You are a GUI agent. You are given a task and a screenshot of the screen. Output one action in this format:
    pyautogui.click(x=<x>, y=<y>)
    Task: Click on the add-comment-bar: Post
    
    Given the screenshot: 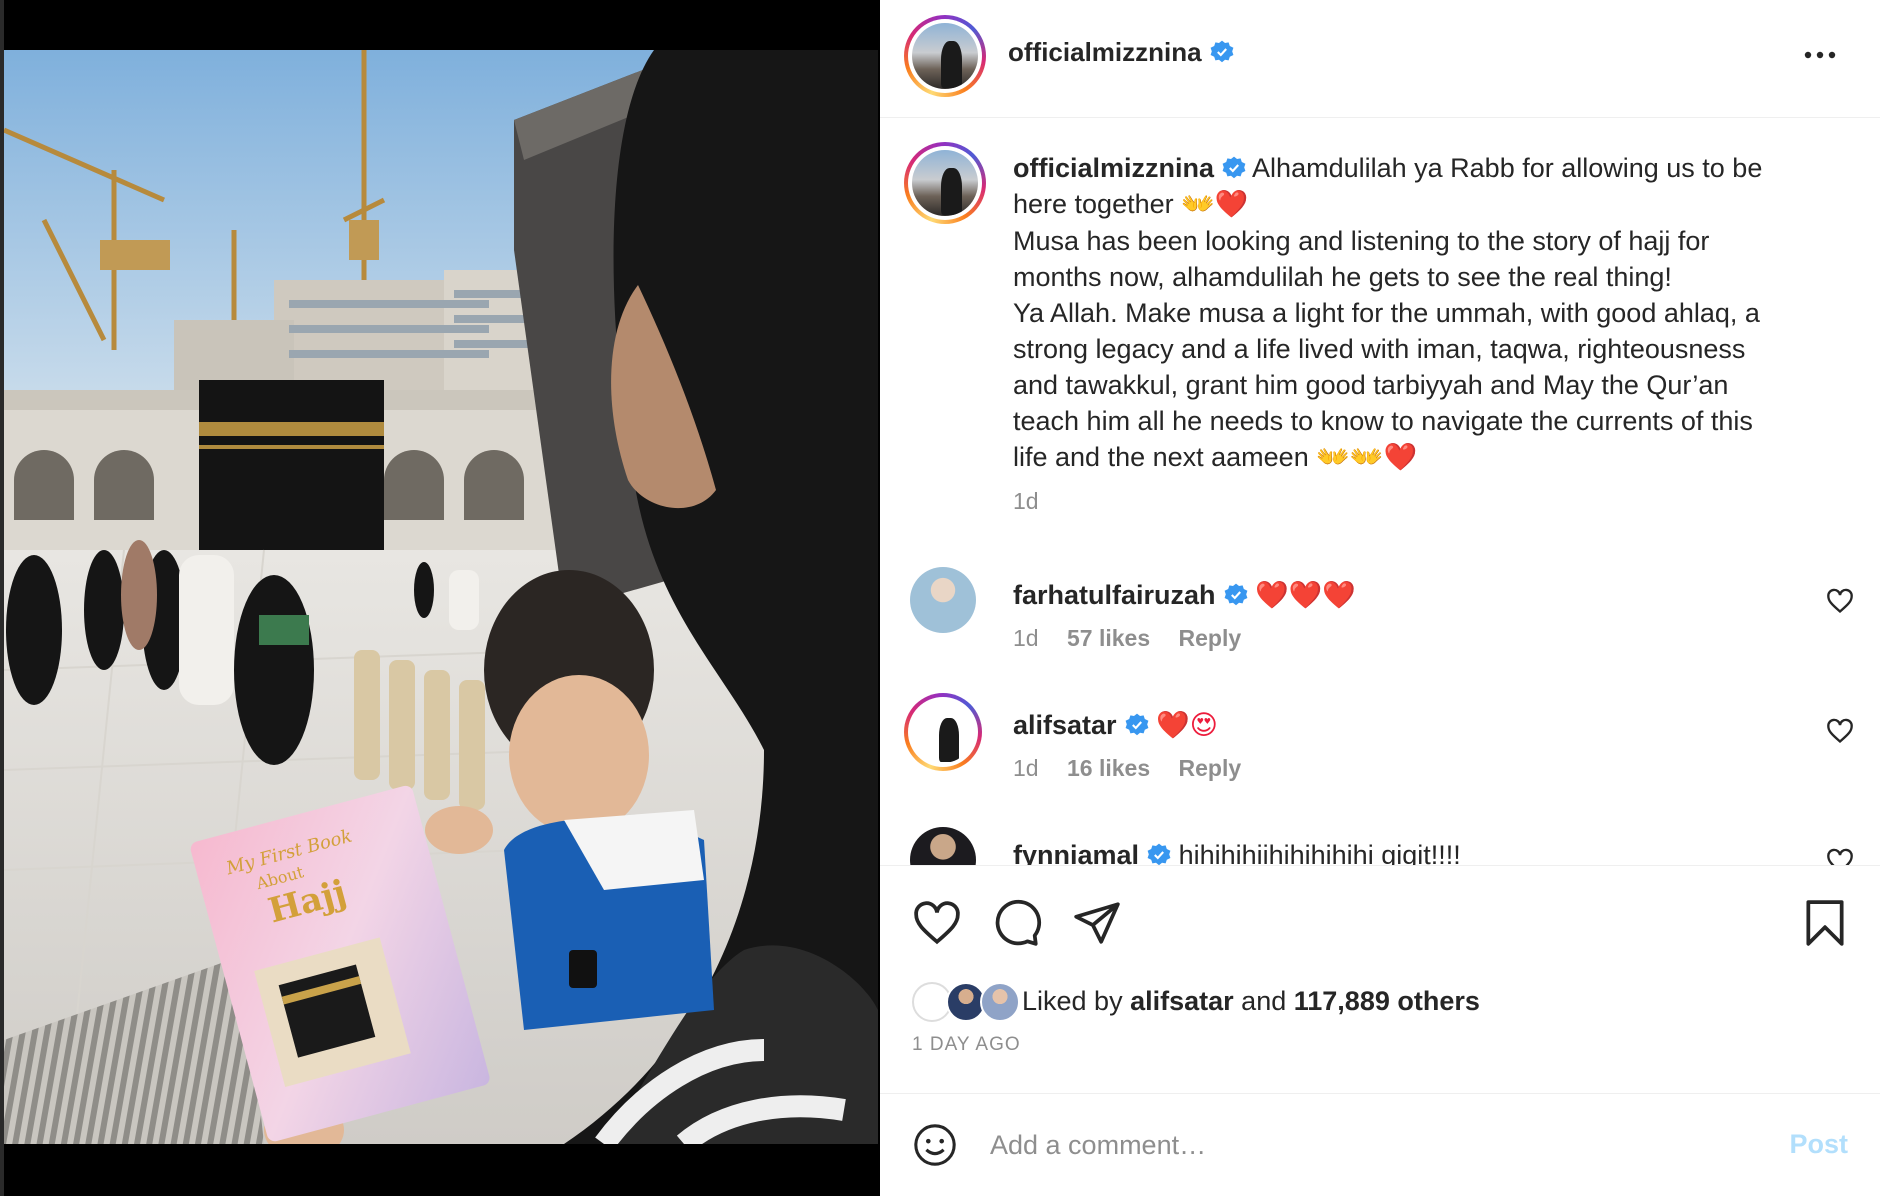 What is the action you would take?
    pyautogui.click(x=1380, y=1145)
    